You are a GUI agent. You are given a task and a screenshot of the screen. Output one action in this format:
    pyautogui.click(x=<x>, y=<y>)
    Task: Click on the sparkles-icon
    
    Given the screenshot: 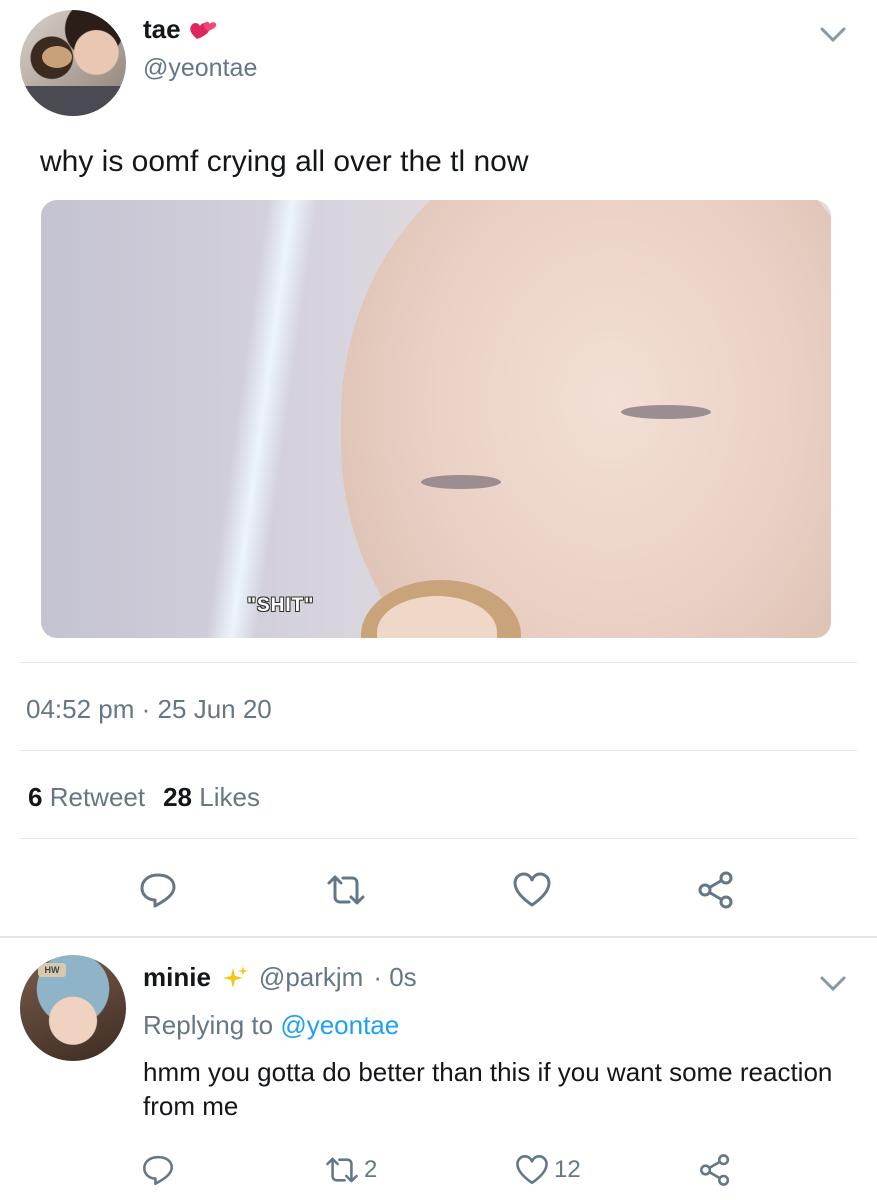 What is the action you would take?
    pyautogui.click(x=235, y=978)
    